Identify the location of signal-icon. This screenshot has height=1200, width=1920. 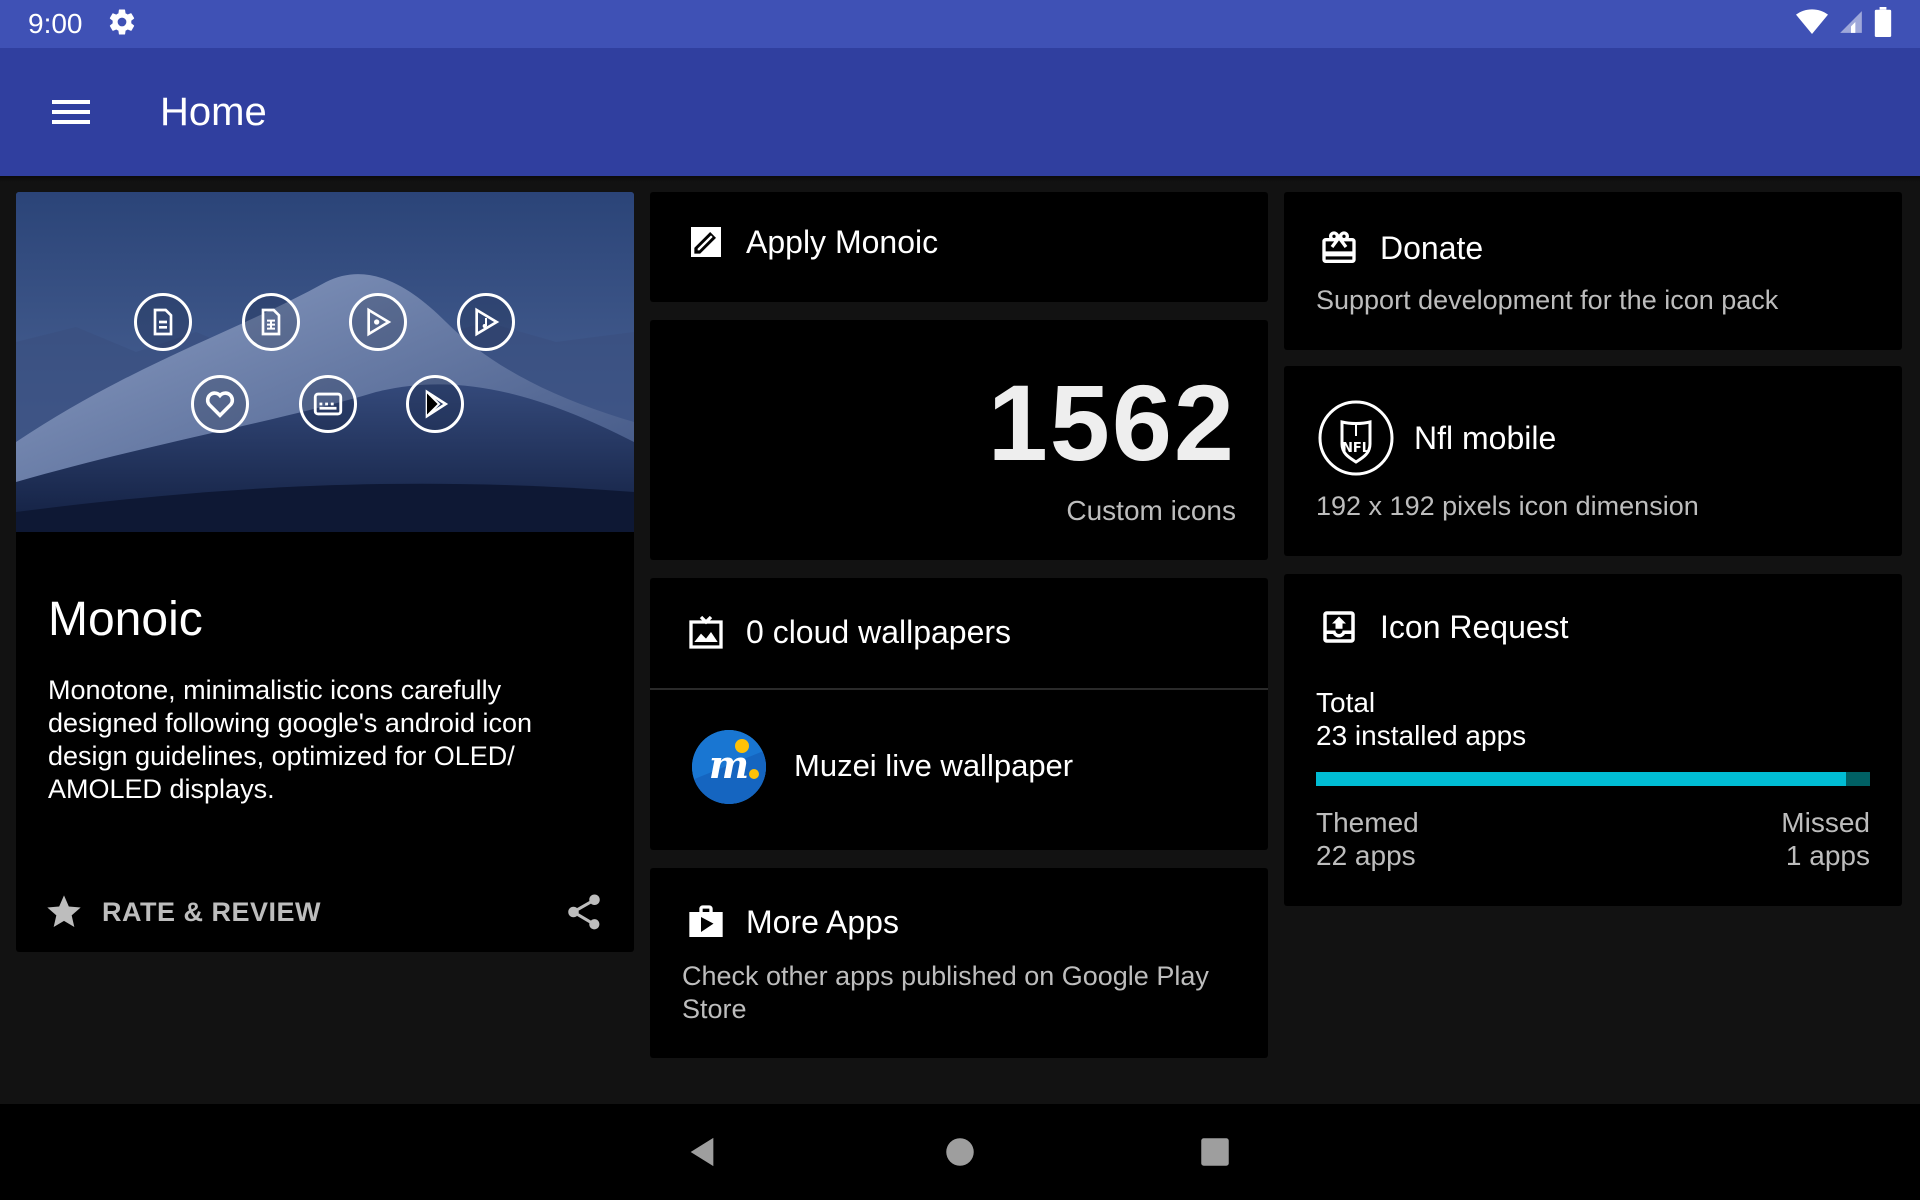
(1851, 24).